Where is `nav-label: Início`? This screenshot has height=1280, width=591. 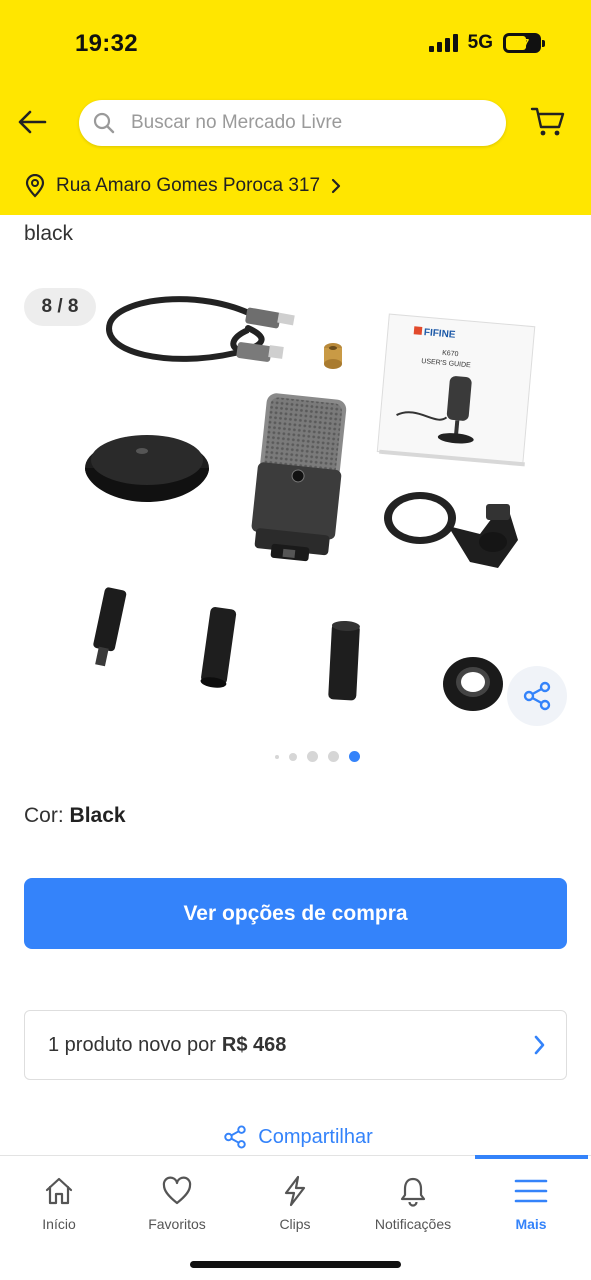
nav-label: Início is located at coordinates (59, 1224).